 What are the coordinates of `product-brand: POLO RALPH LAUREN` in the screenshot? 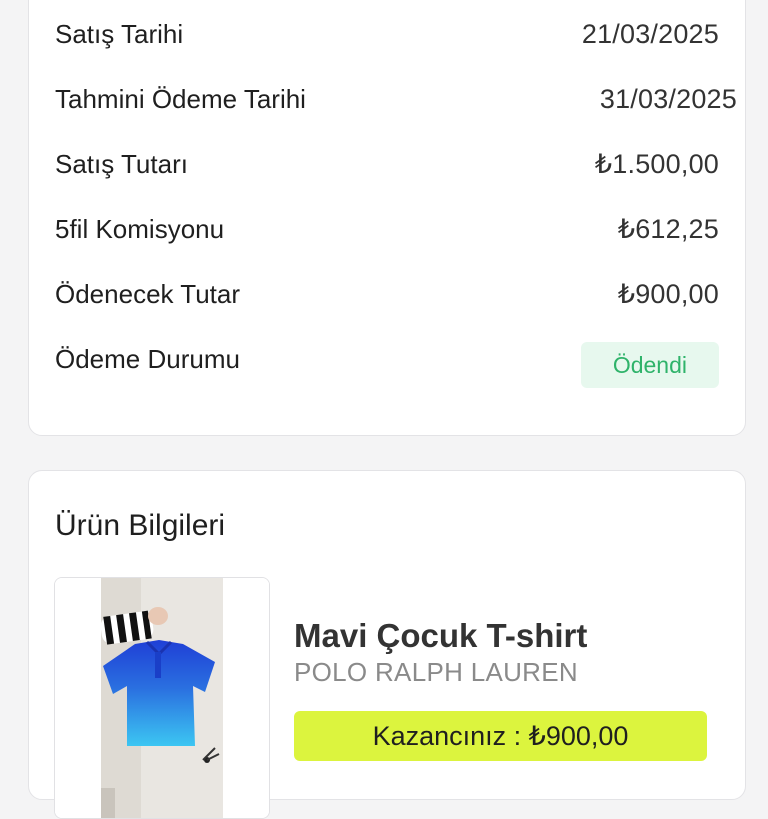 It's located at (436, 672).